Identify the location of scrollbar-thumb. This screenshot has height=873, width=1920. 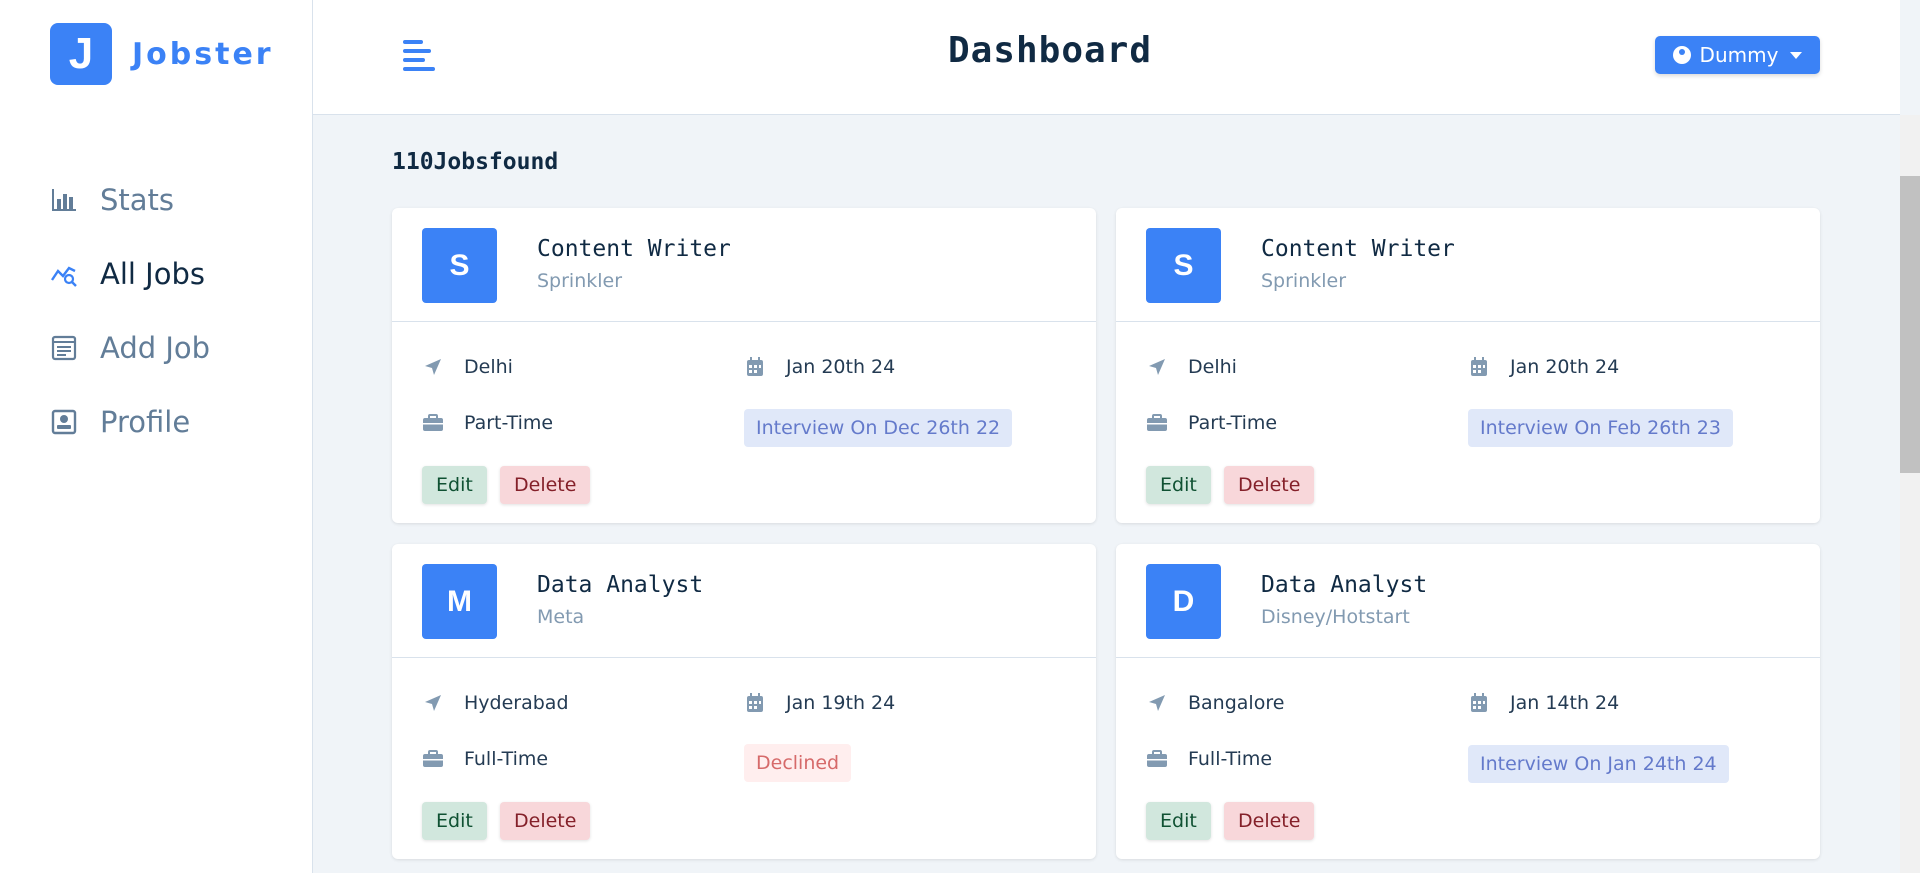
(1910, 324).